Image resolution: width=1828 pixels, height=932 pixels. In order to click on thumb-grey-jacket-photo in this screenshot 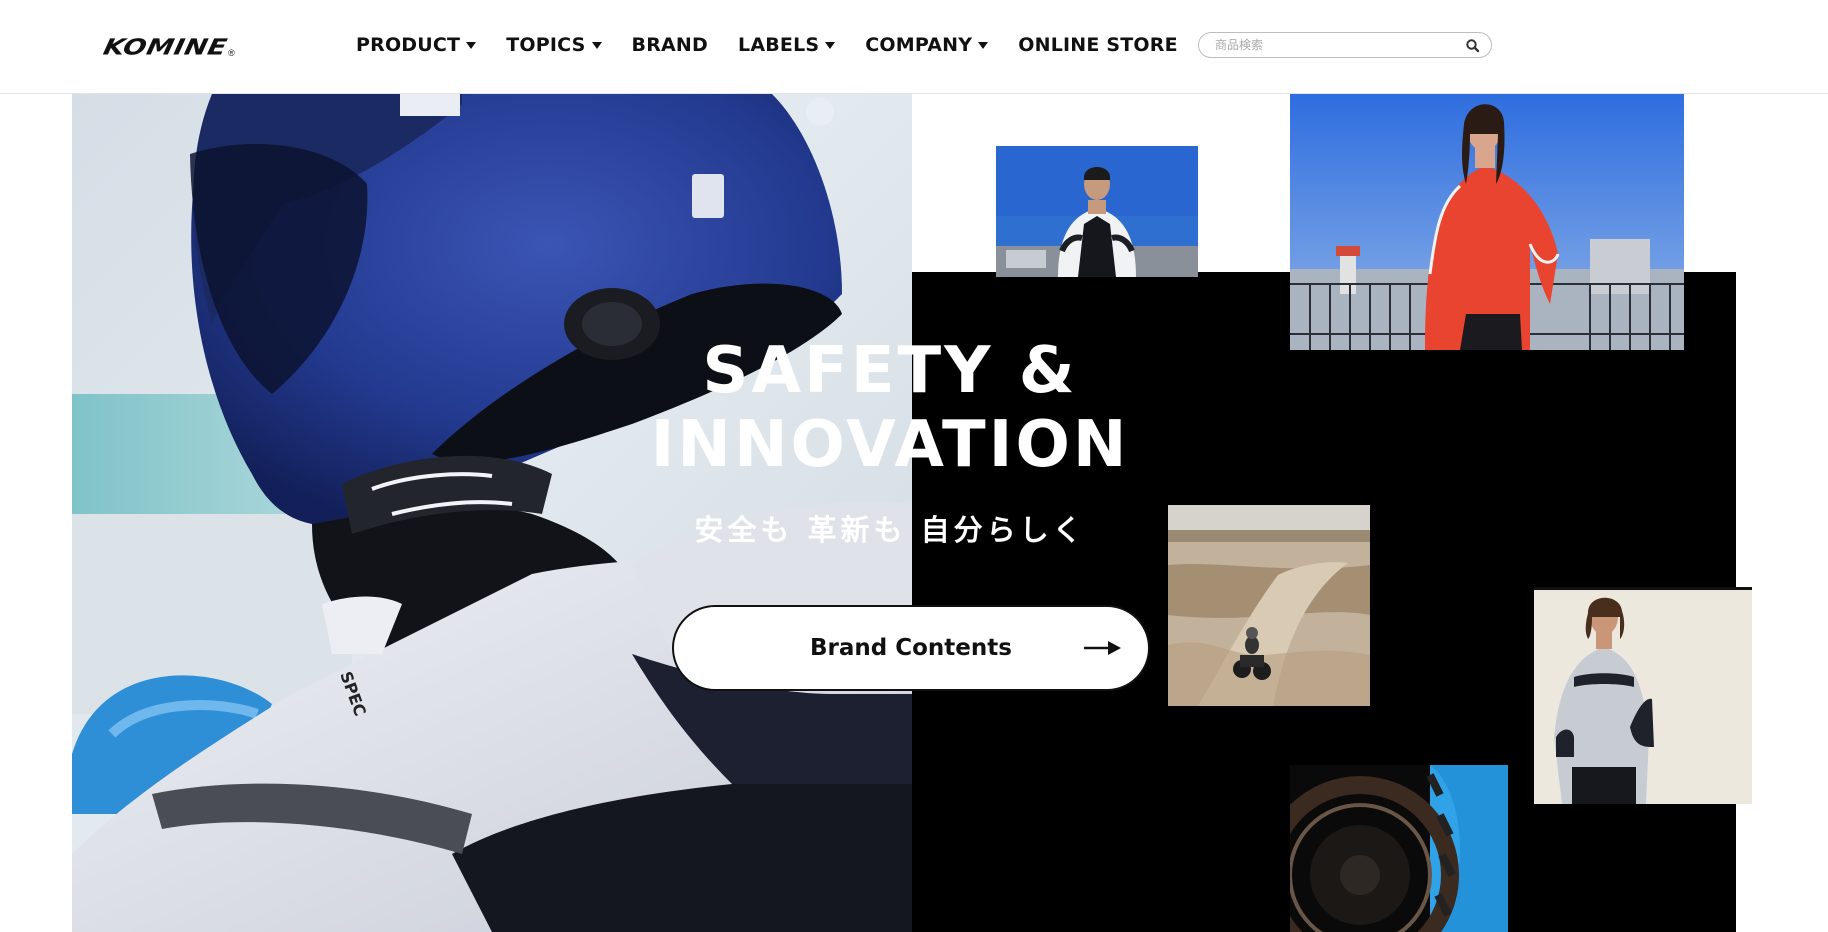, I will do `click(1643, 695)`.